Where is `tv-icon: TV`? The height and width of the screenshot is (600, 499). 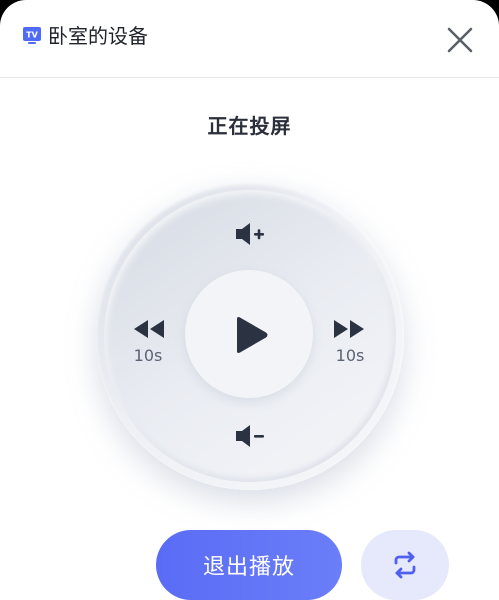 tv-icon: TV is located at coordinates (32, 35).